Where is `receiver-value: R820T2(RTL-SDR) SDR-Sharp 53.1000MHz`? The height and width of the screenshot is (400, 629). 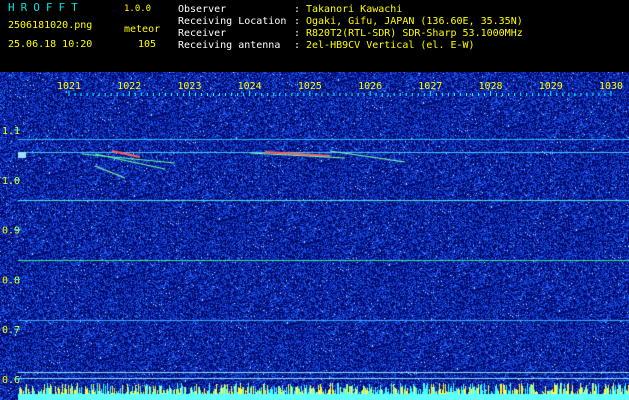
receiver-value: R820T2(RTL-SDR) SDR-Sharp 53.1000MHz is located at coordinates (414, 33).